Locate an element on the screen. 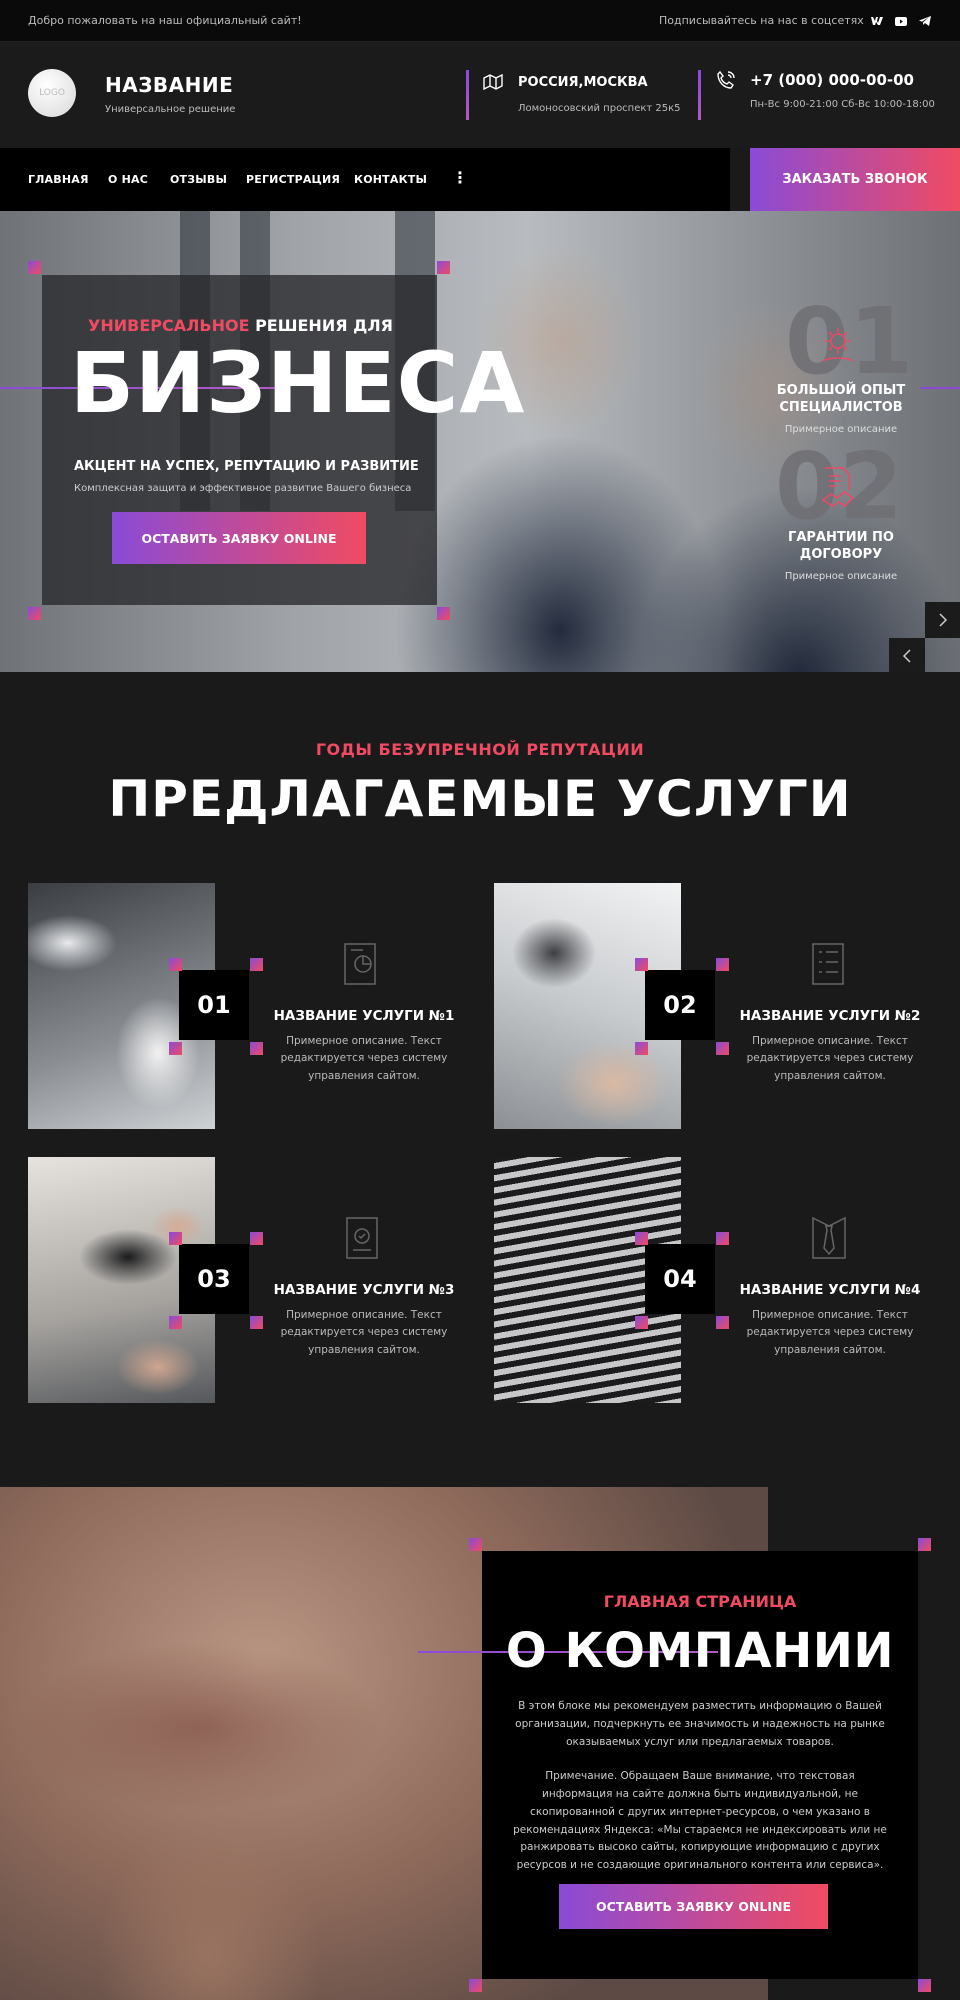 The width and height of the screenshot is (960, 2000). nav-item-reviews: ОТЗЫВЫ is located at coordinates (198, 179).